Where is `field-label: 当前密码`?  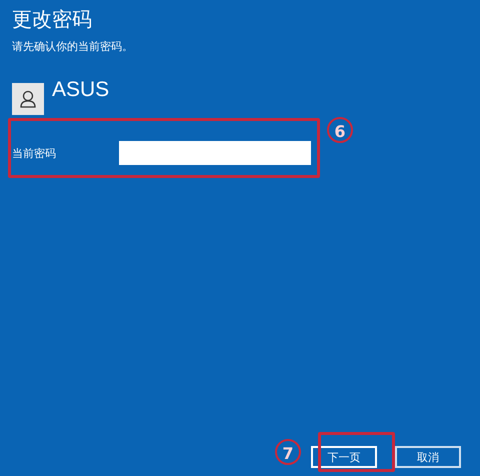
field-label: 当前密码 is located at coordinates (34, 153).